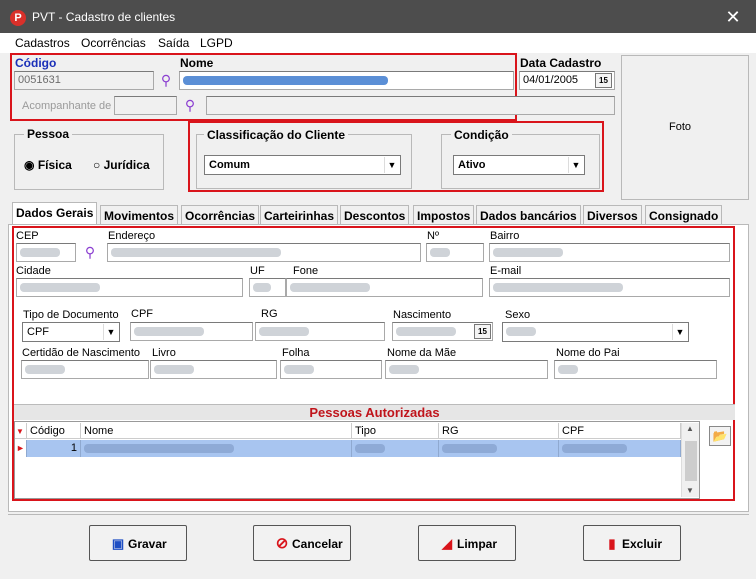  I want to click on cep-field, so click(46, 252).